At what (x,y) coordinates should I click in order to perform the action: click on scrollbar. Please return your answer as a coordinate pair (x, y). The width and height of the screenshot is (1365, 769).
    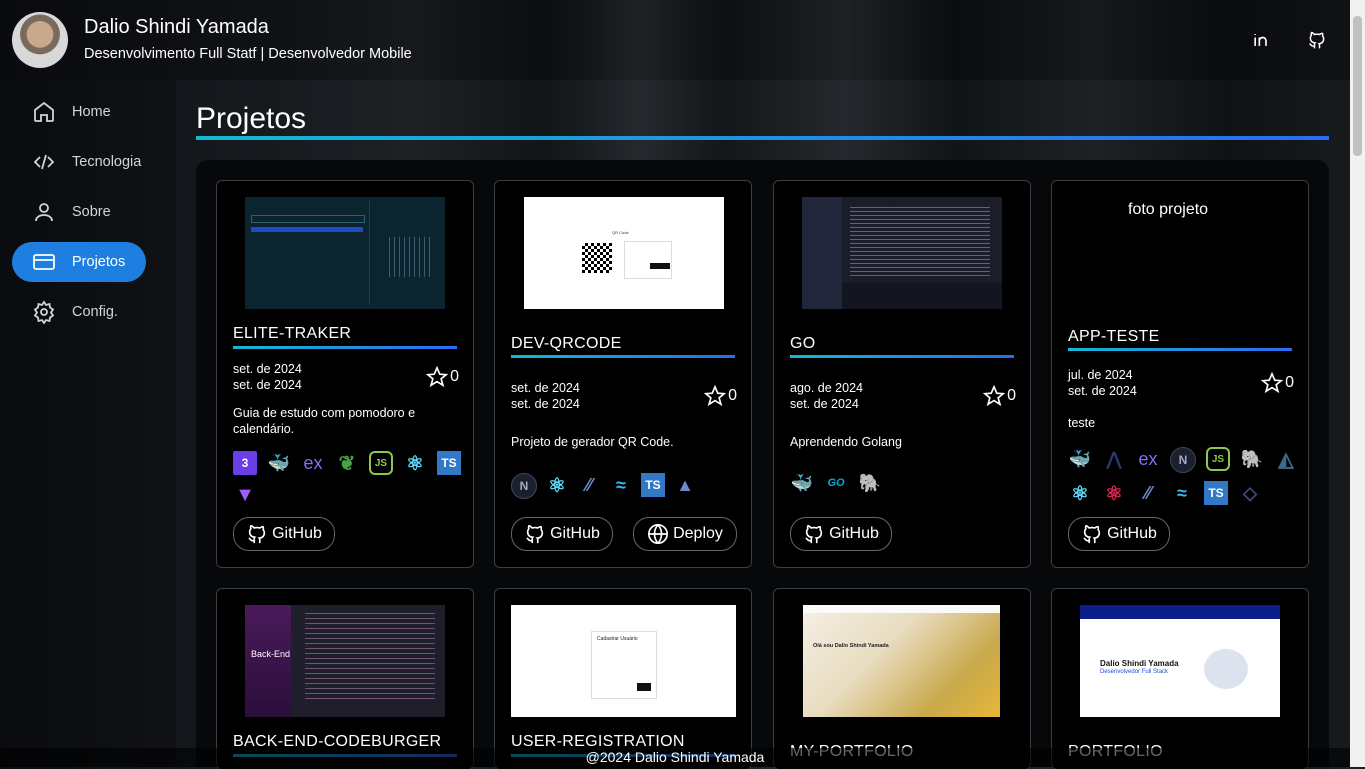
    Looking at the image, I should click on (1357, 383).